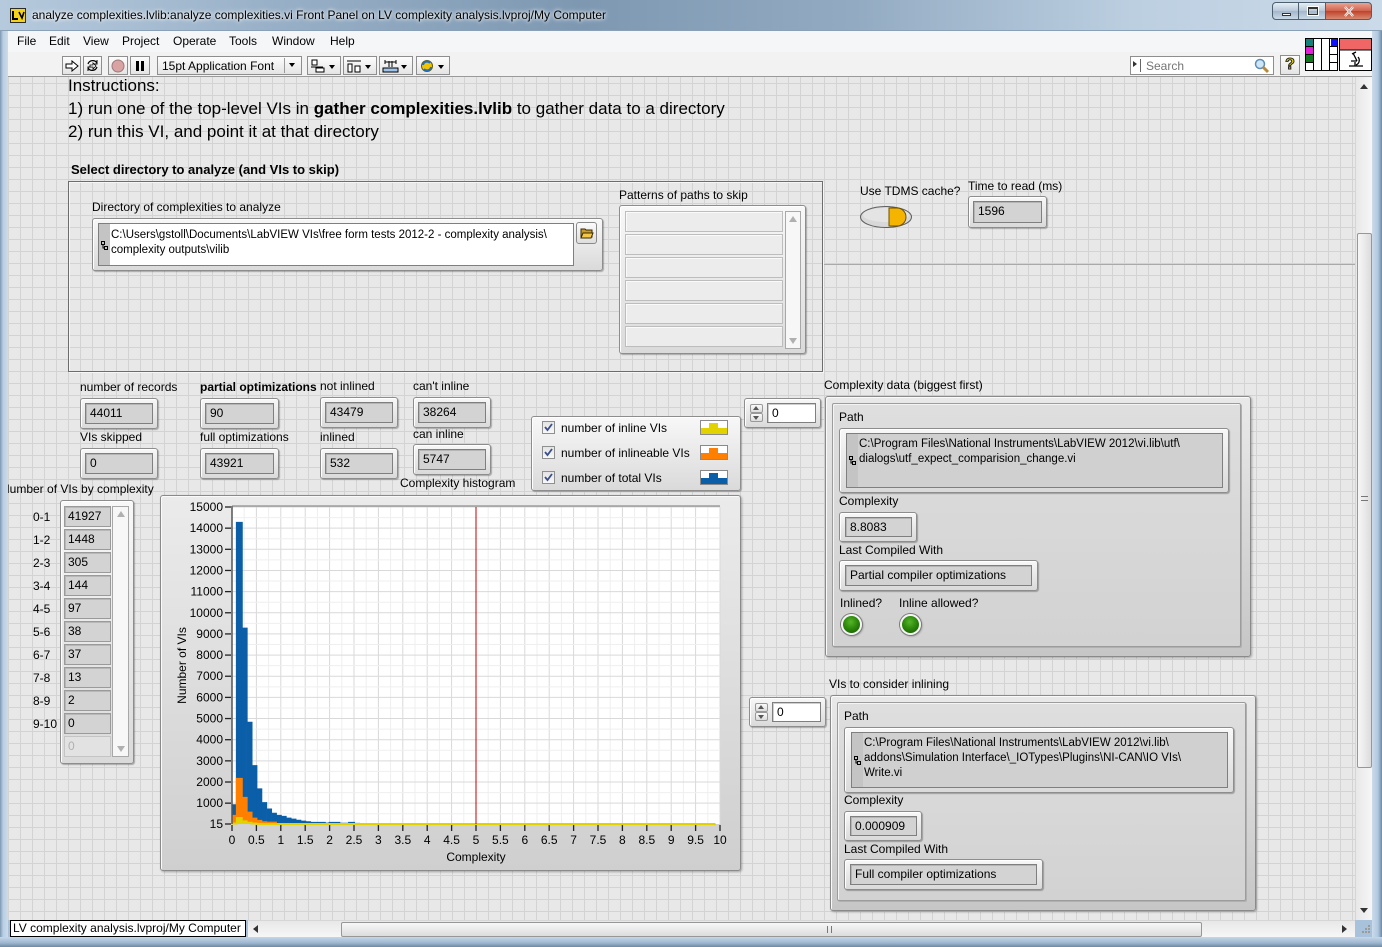 This screenshot has width=1382, height=947. Describe the element at coordinates (255, 929) in the screenshot. I see `scroll-left-icon` at that location.